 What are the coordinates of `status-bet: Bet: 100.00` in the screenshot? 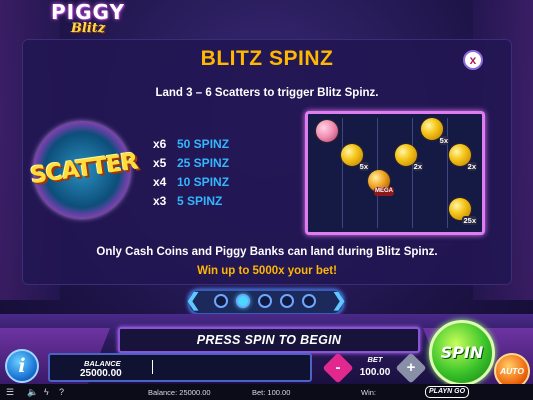 It's located at (271, 392).